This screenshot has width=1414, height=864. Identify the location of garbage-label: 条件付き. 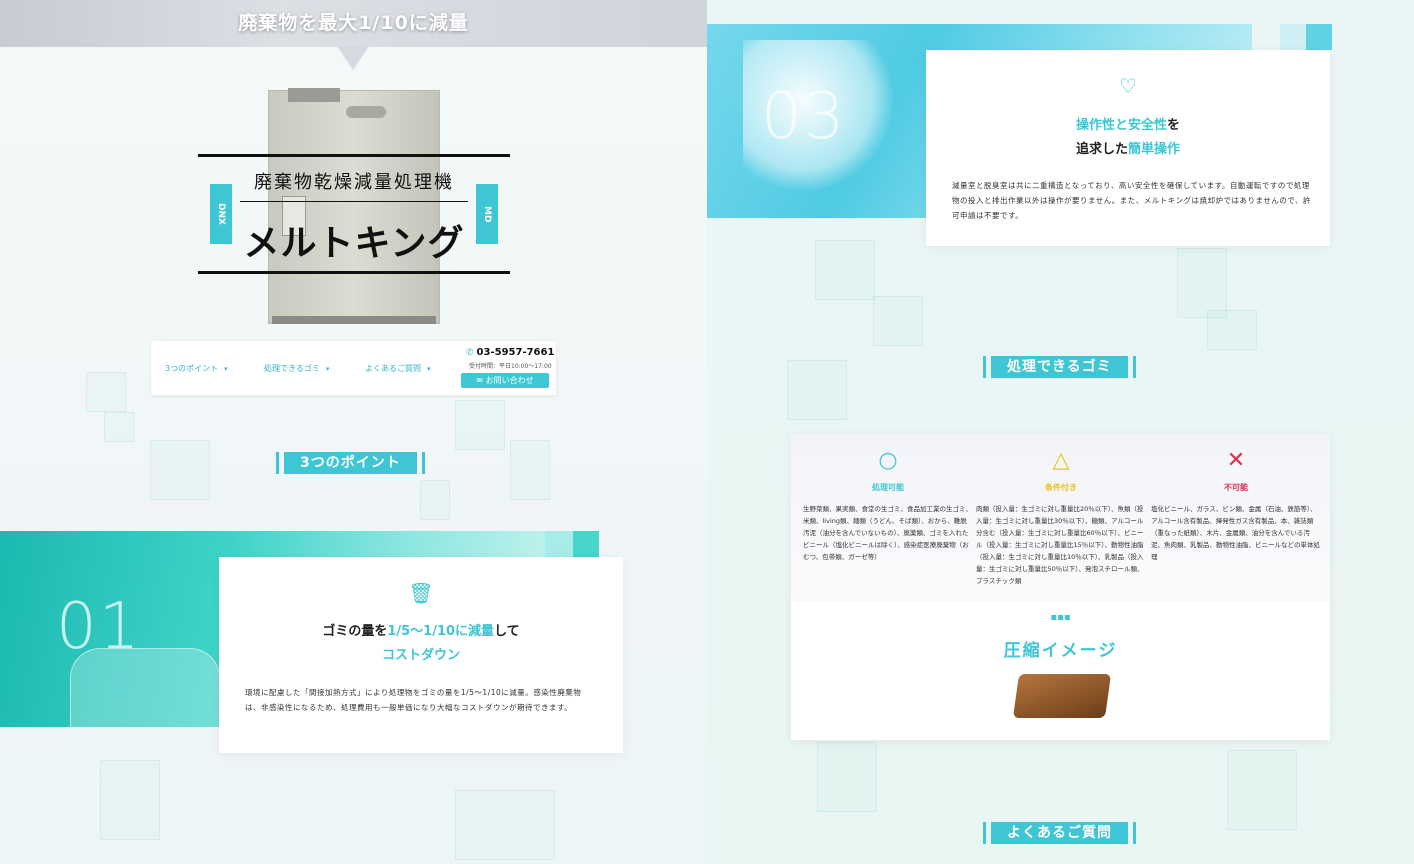
(1061, 487).